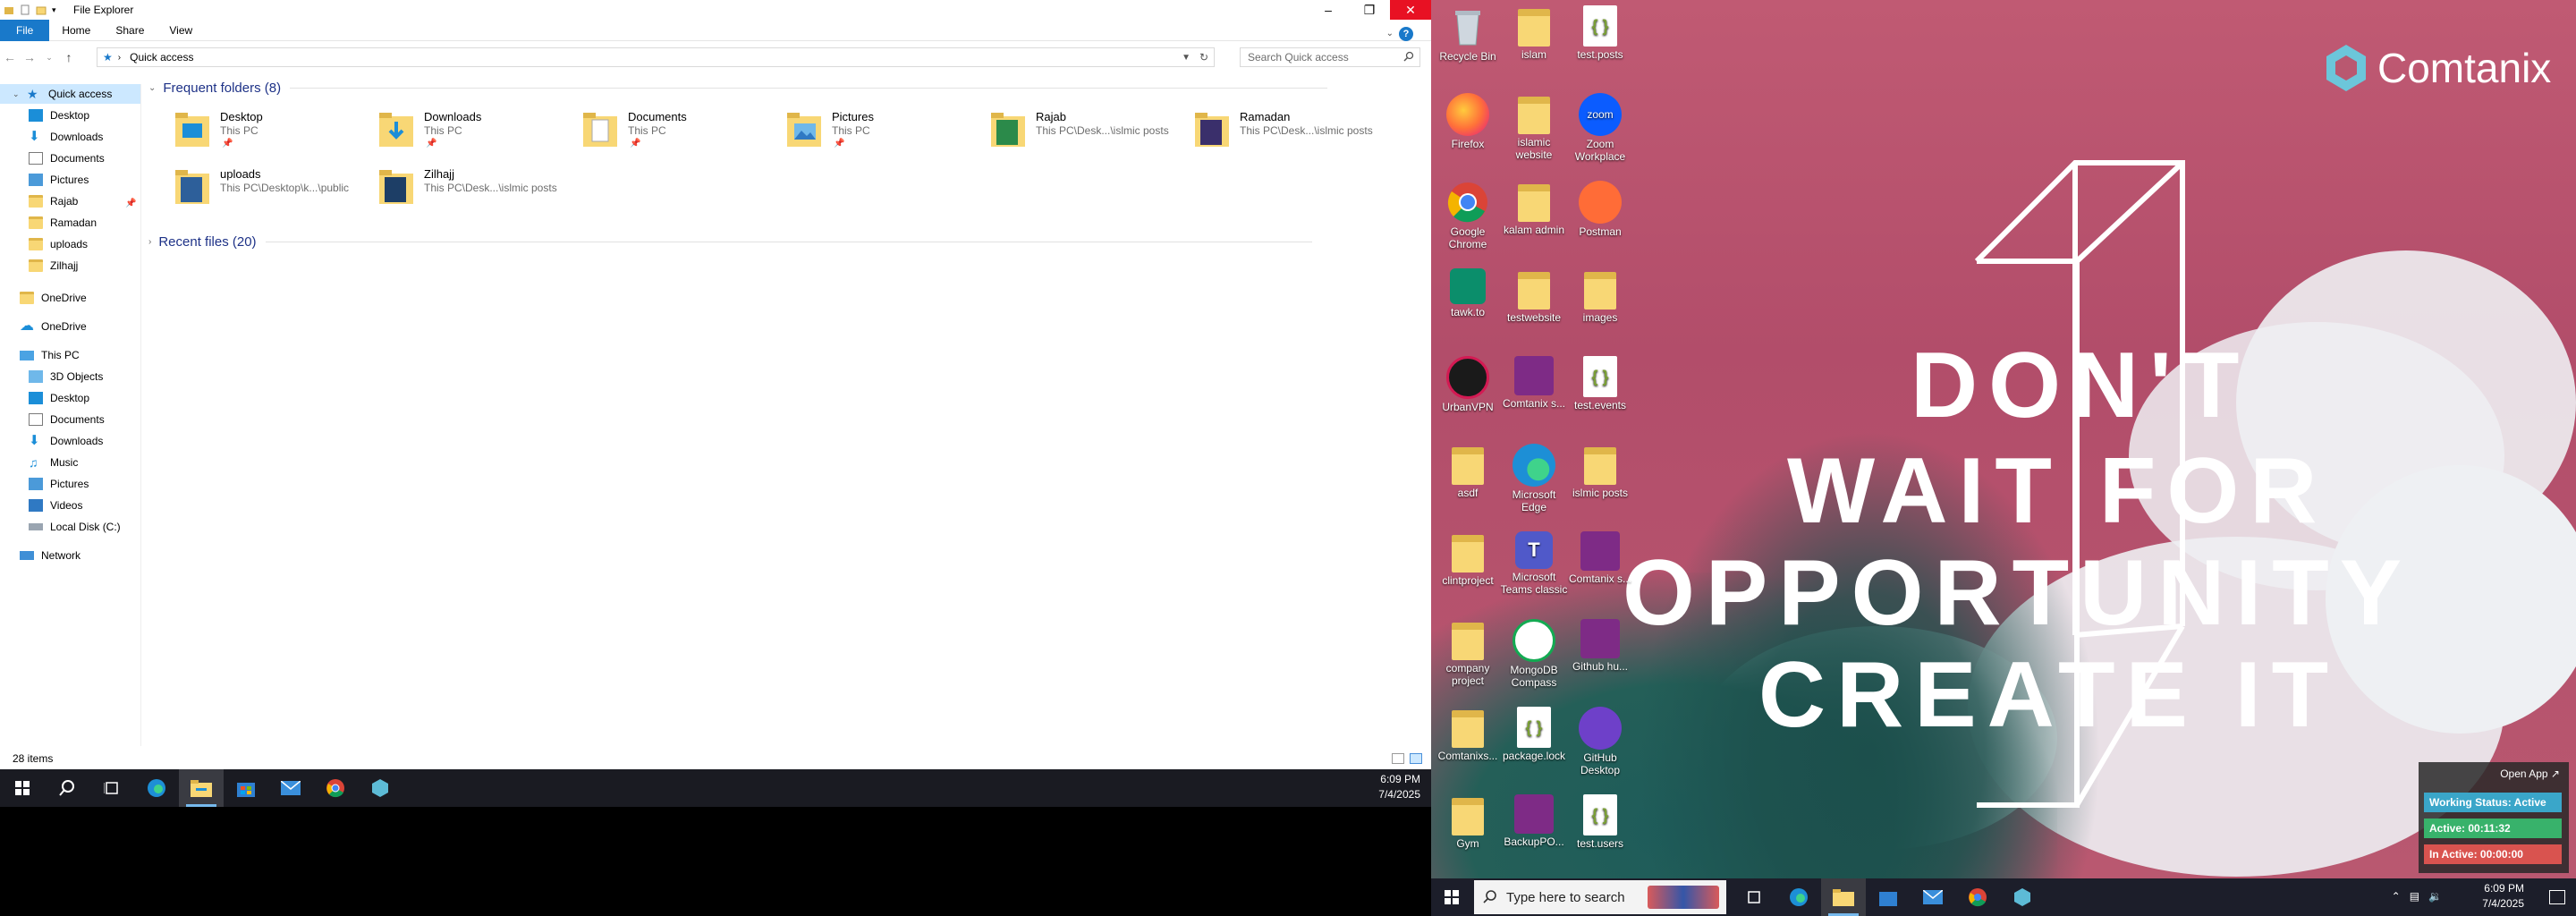  Describe the element at coordinates (50, 355) in the screenshot. I see `nav-this-pc: This PC` at that location.